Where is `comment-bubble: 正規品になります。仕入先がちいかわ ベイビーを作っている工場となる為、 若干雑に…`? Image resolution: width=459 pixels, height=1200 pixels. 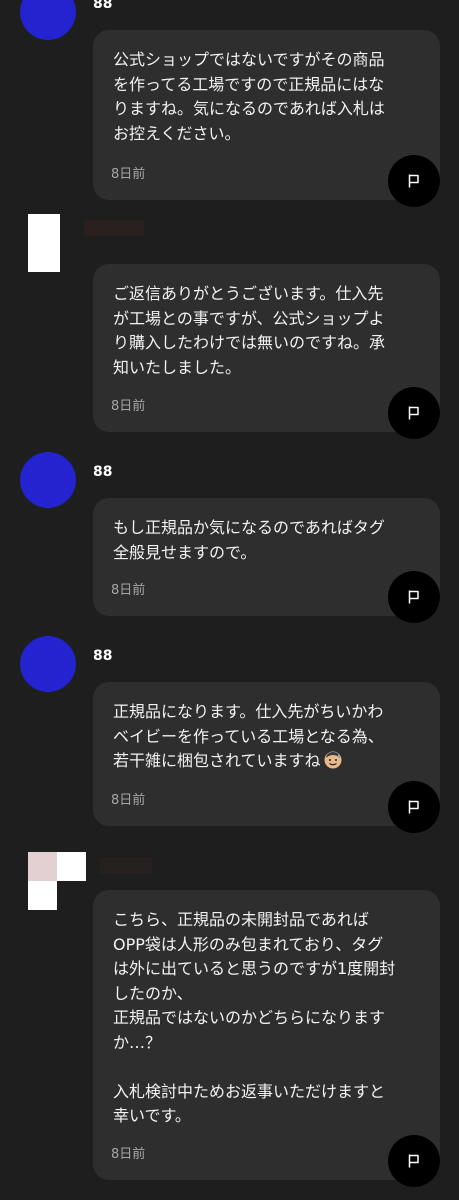 comment-bubble: 正規品になります。仕入先がちいかわ ベイビーを作っている工場となる為、 若干雑に… is located at coordinates (266, 757).